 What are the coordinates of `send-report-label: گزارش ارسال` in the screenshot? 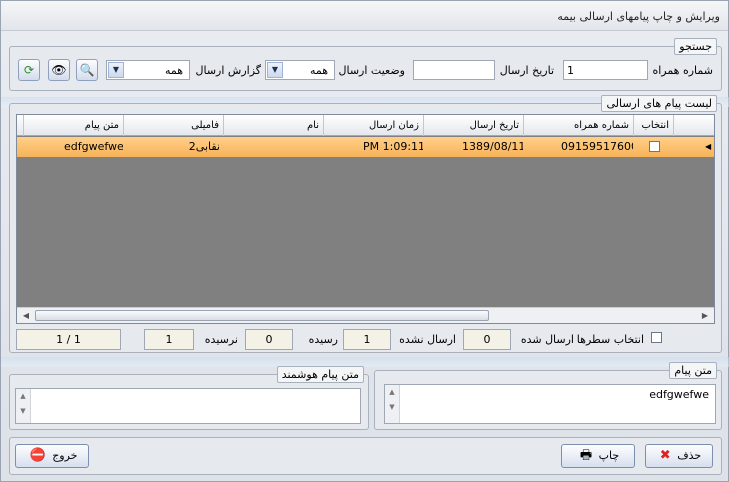 It's located at (228, 70).